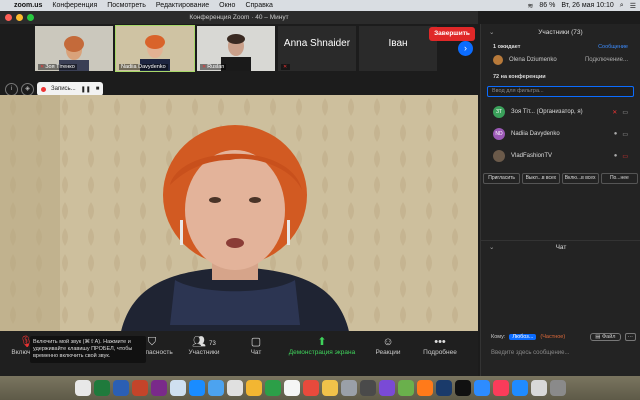 The width and height of the screenshot is (640, 400). I want to click on viber-icon, so click(386, 388).